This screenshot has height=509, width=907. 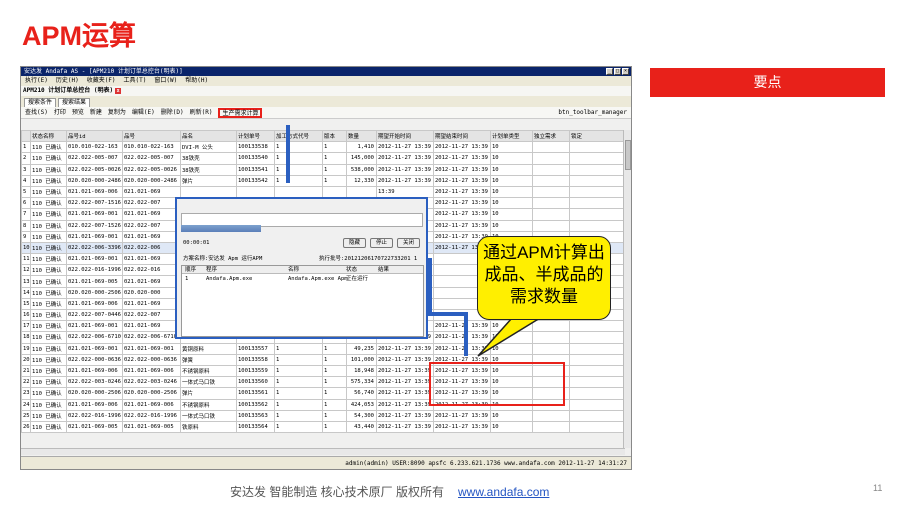 What do you see at coordinates (40, 102) in the screenshot?
I see `tab-search-conditions: 搜索条件` at bounding box center [40, 102].